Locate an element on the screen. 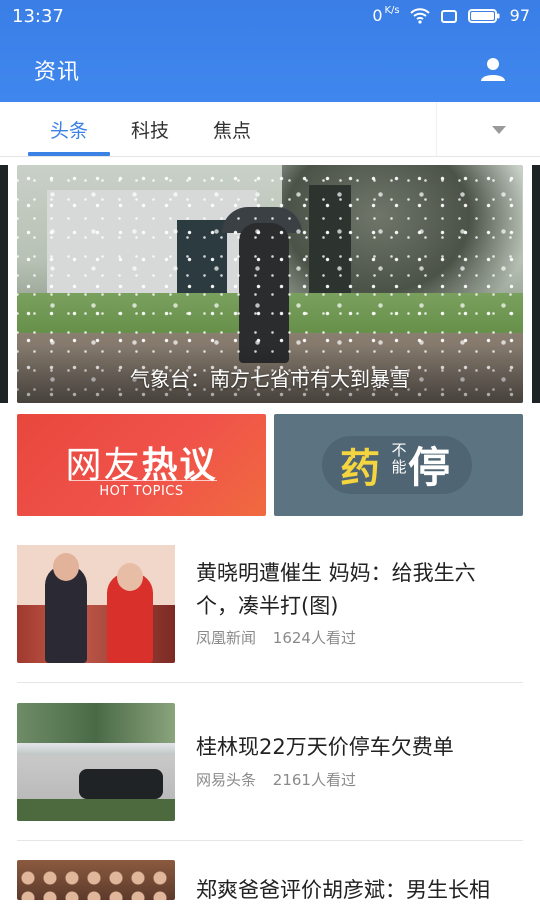  list-item: 桂林现22万天价停车欠费单 网易头条 2161人看过 is located at coordinates (270, 768).